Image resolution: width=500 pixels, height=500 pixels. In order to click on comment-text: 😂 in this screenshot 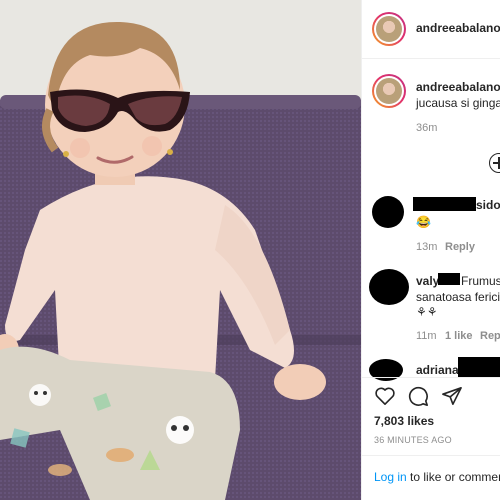, I will do `click(423, 222)`.